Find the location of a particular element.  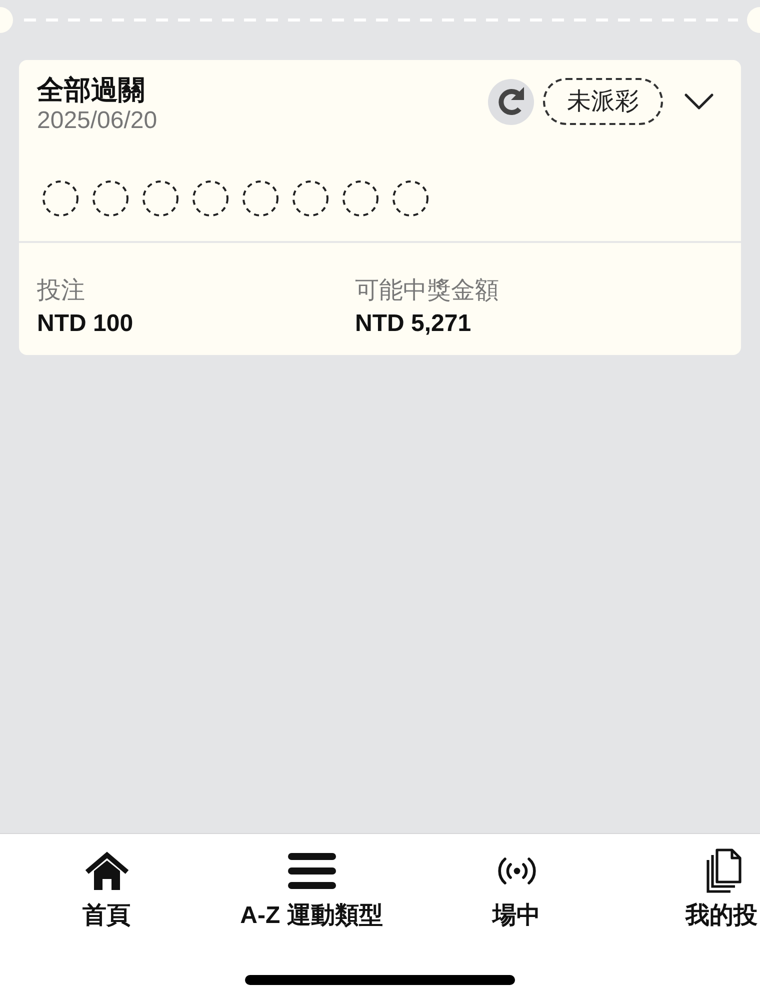

stake-value: NTD 100 is located at coordinates (85, 324).